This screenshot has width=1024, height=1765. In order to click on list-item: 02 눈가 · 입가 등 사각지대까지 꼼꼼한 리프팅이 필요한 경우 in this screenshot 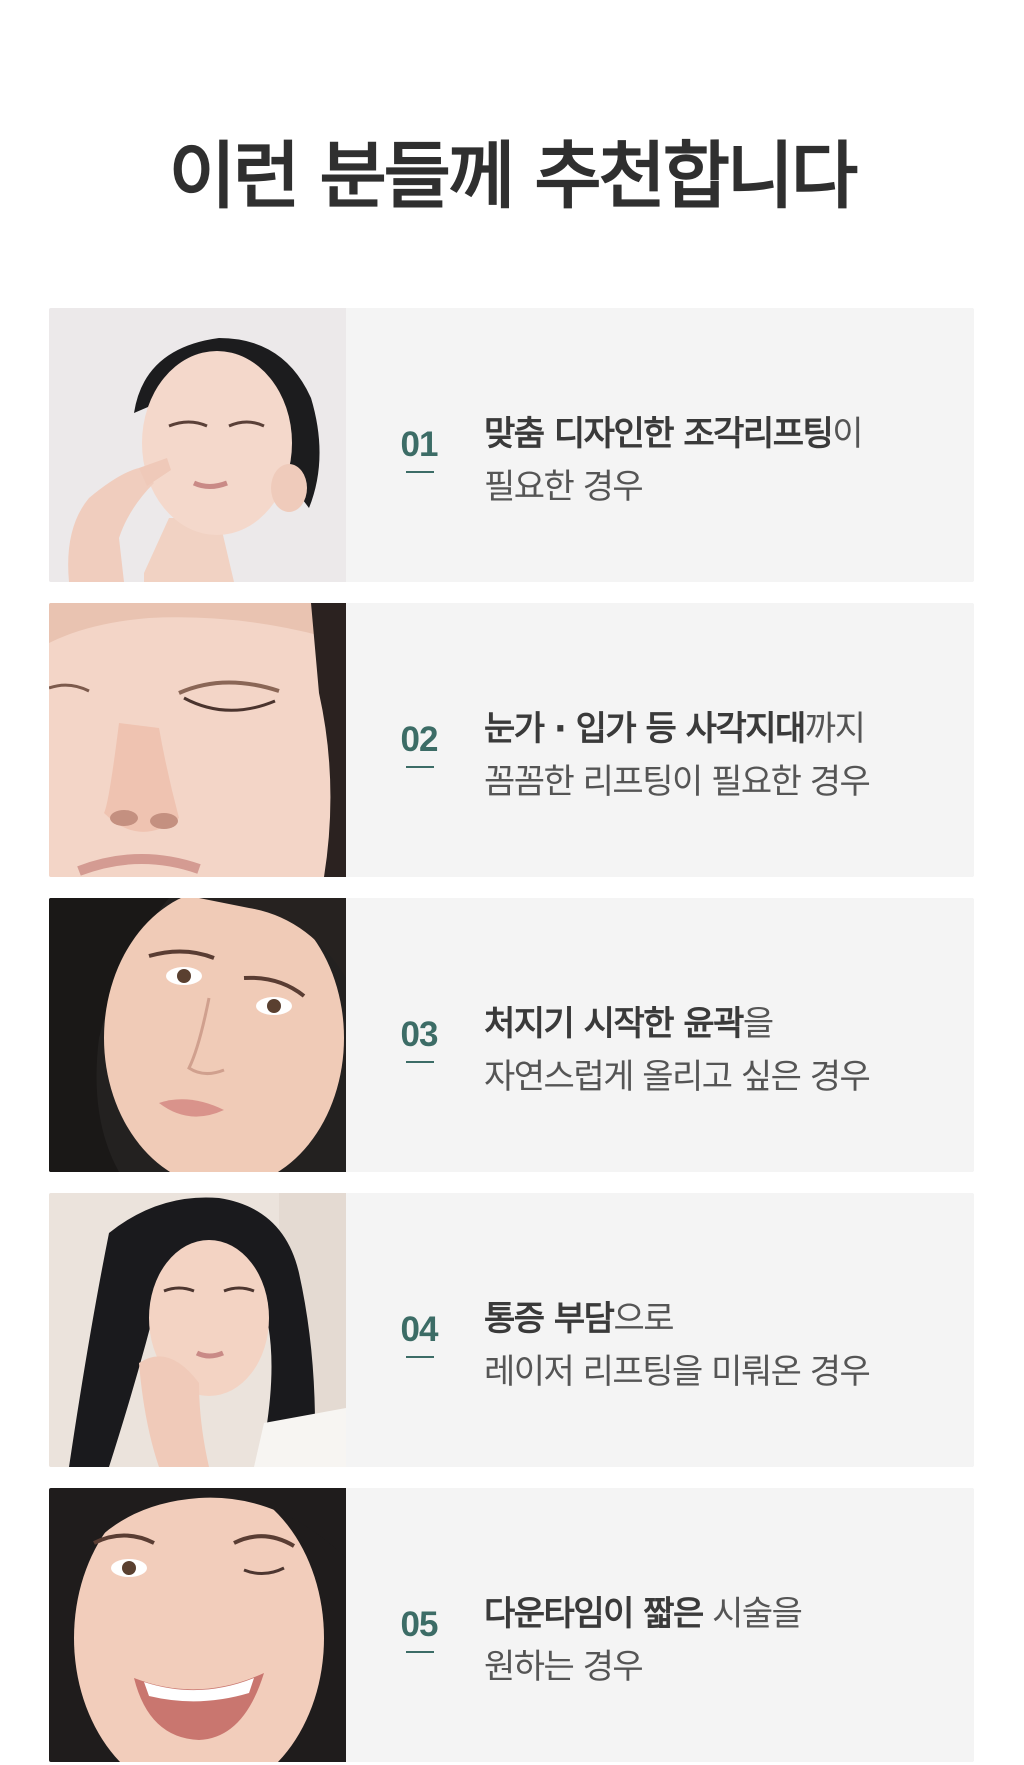, I will do `click(511, 740)`.